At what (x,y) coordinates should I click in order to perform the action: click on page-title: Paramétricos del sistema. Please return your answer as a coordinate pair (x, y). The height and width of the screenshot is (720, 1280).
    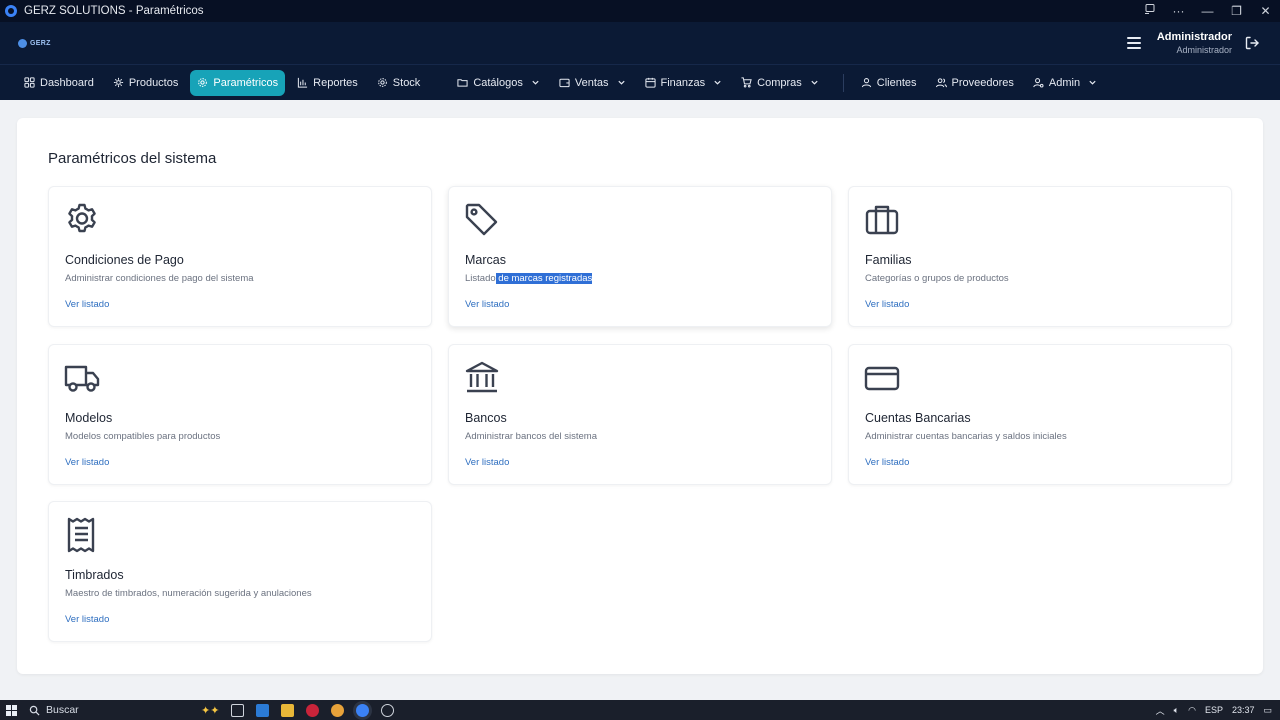
    Looking at the image, I should click on (132, 158).